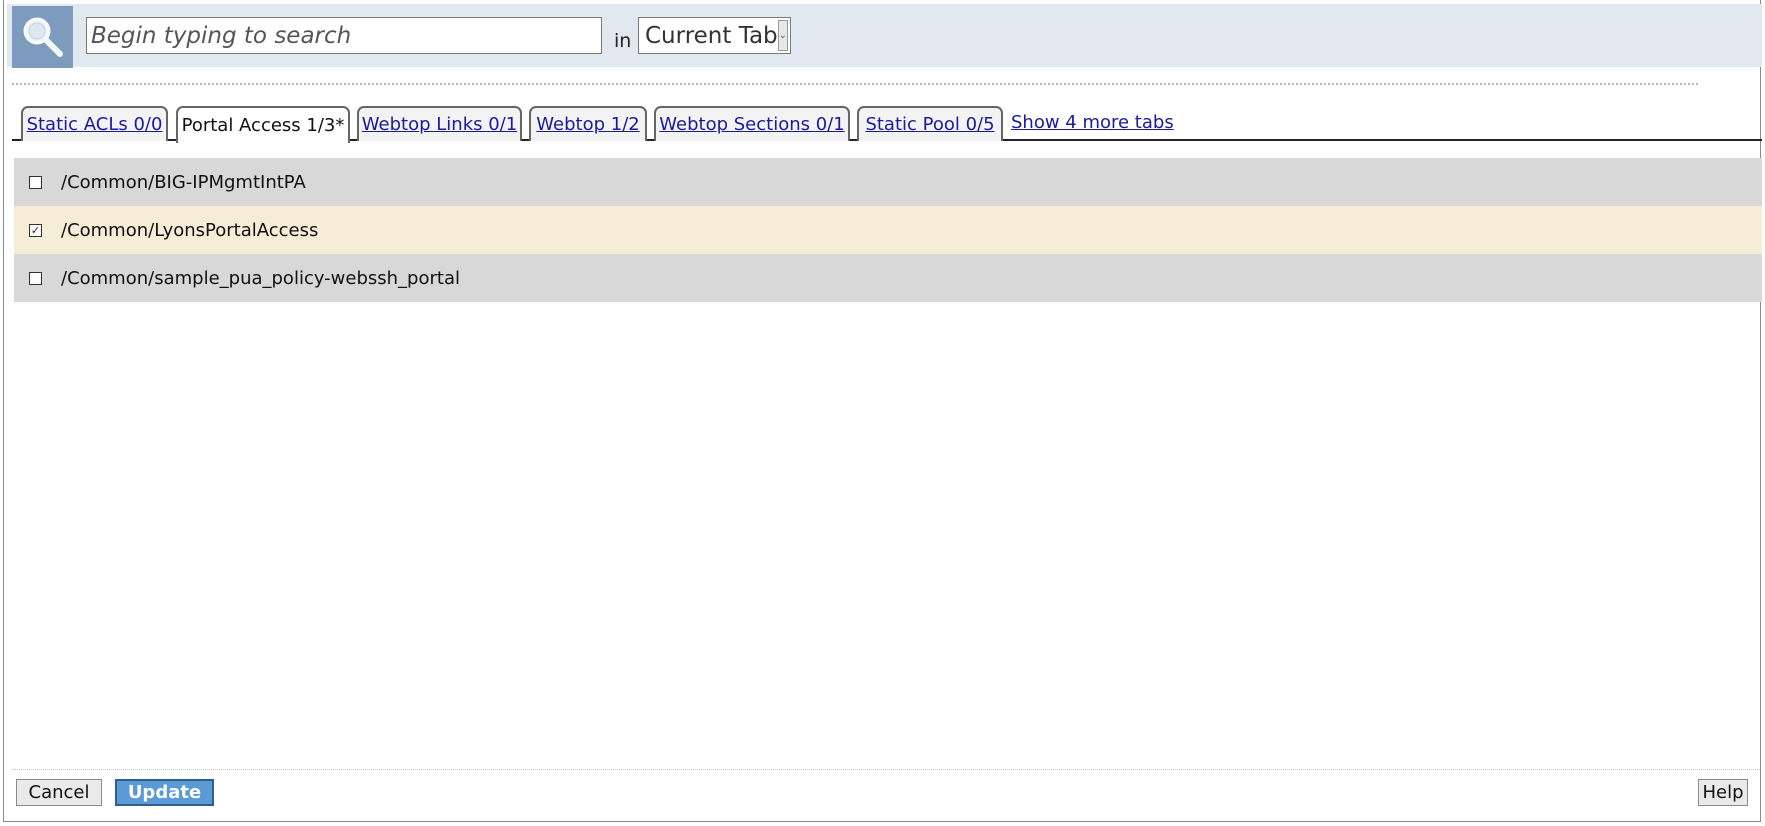  What do you see at coordinates (623, 41) in the screenshot?
I see `search-scope-label: in` at bounding box center [623, 41].